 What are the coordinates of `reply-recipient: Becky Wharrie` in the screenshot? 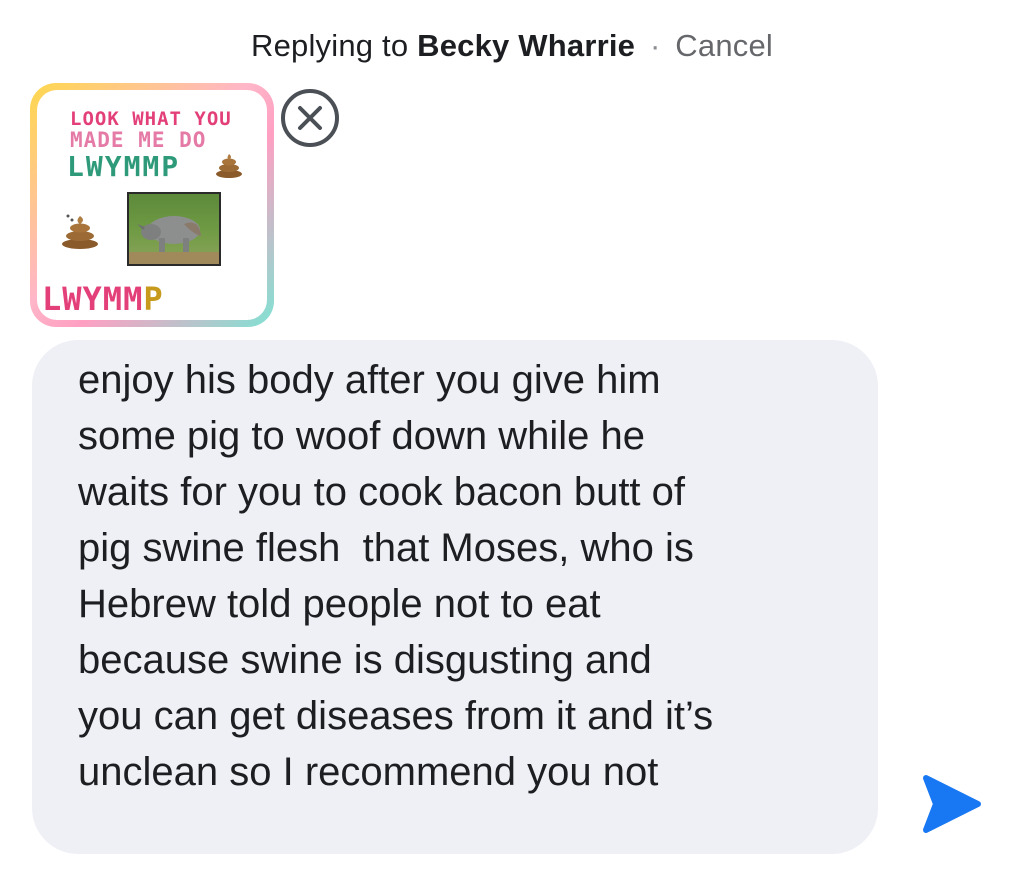 It's located at (526, 45).